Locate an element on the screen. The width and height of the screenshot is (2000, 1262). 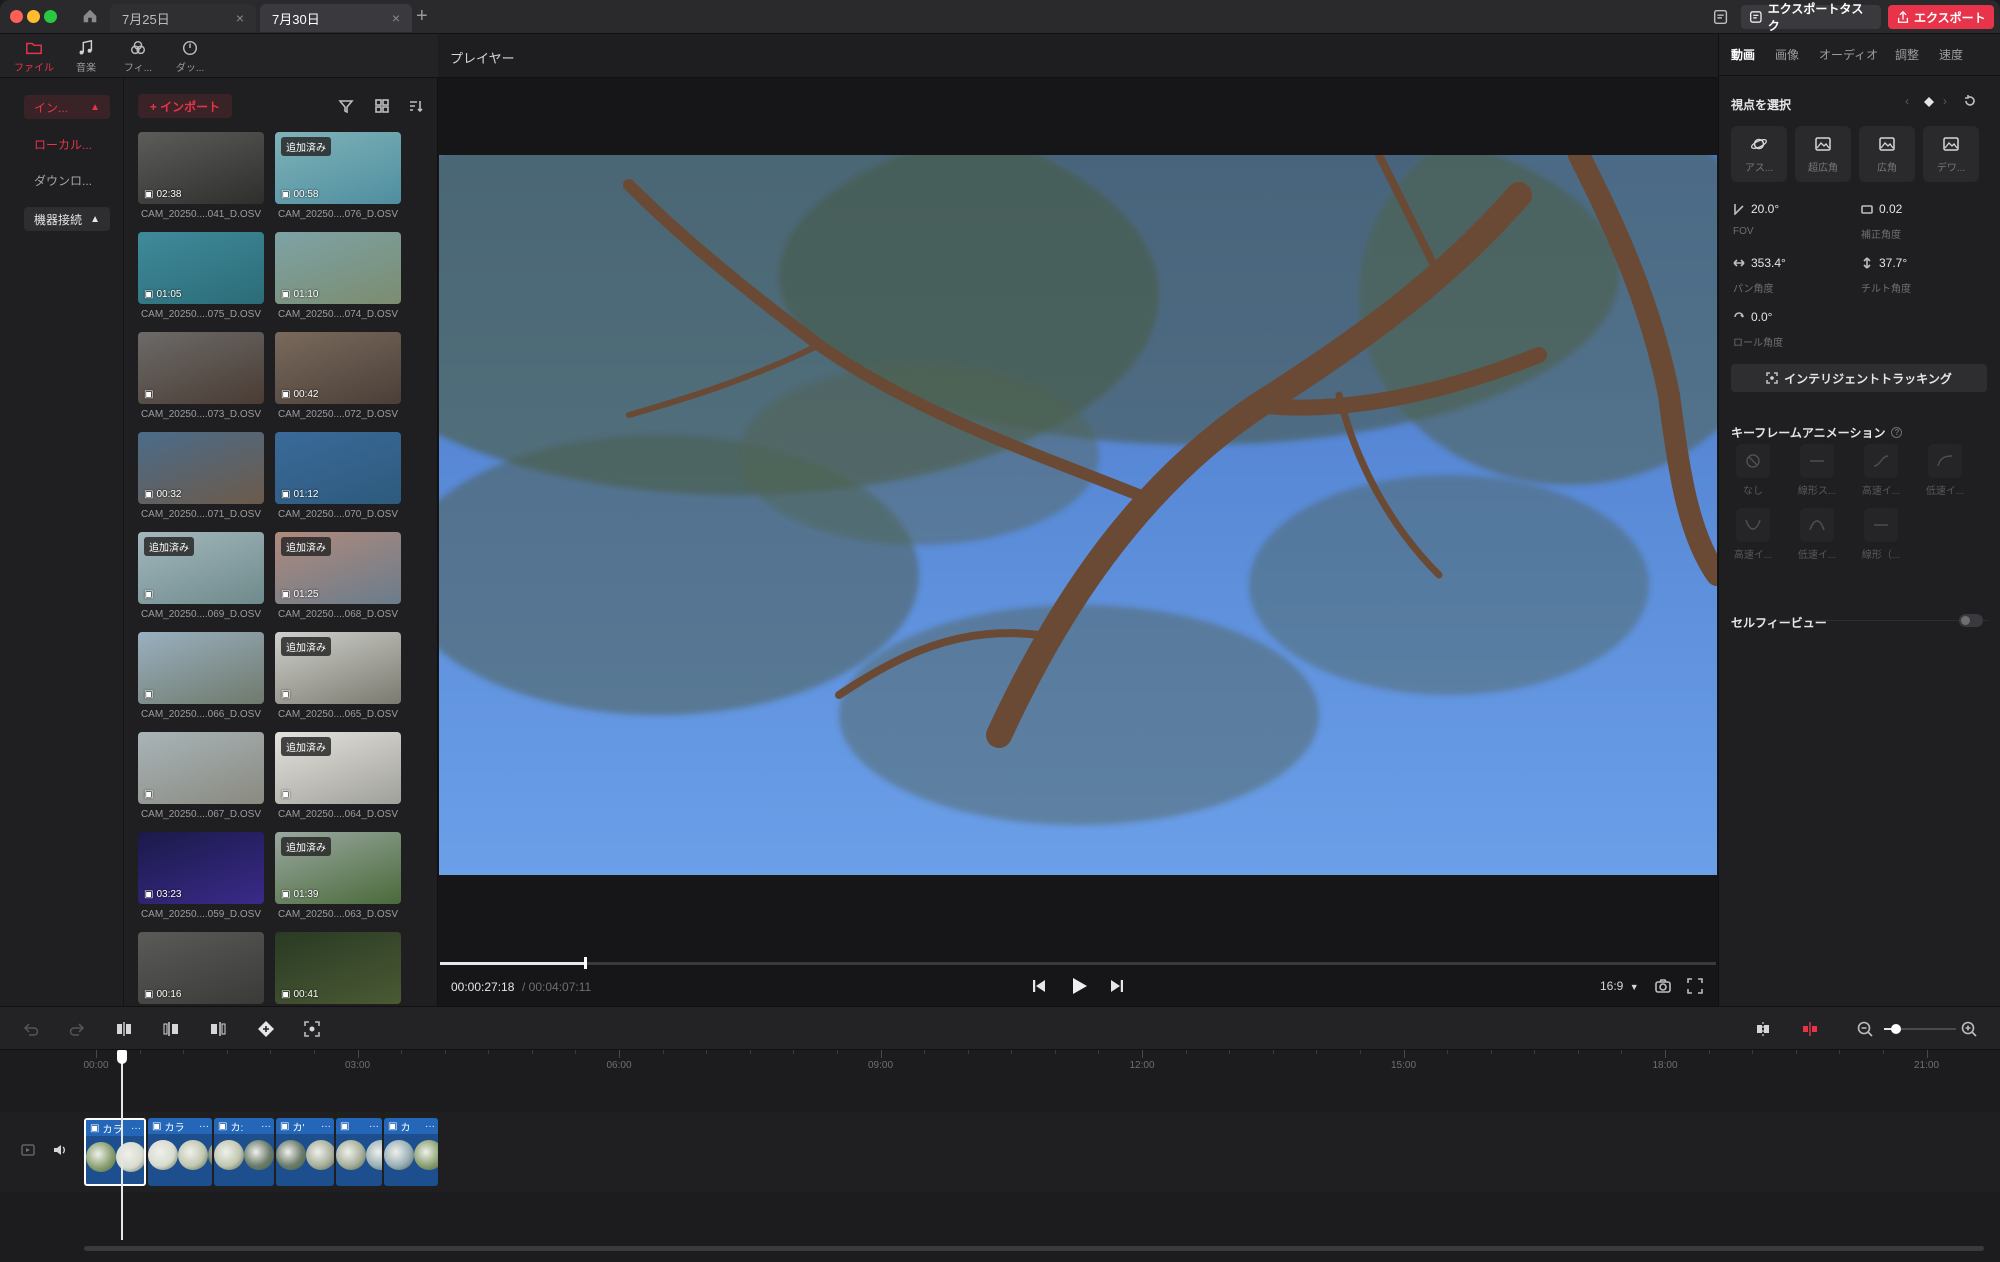
media-thumbnail: 追加済み ▣ 00:58 is located at coordinates (338, 168).